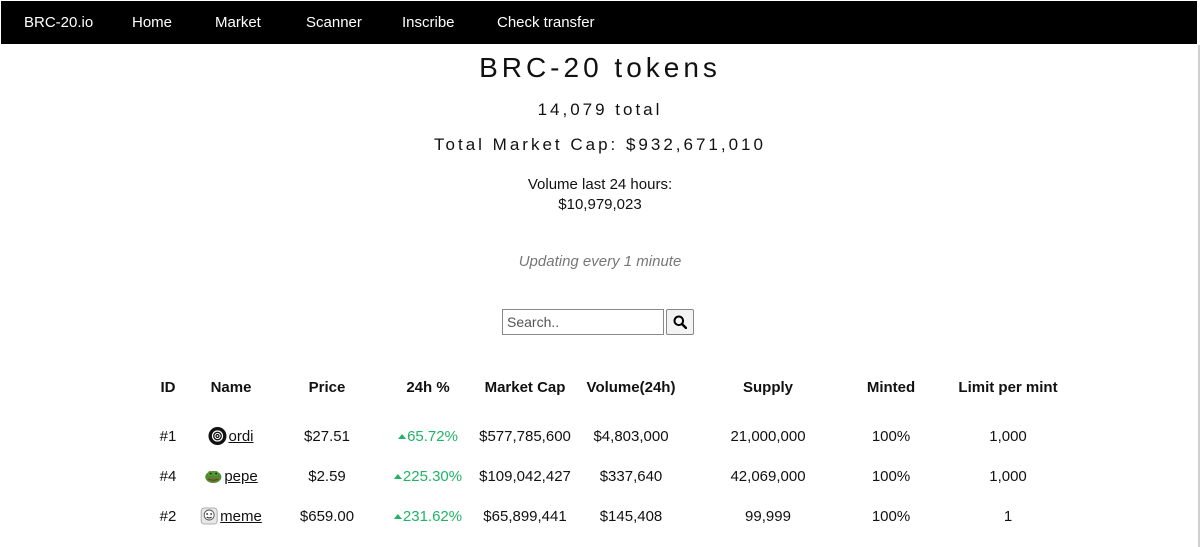 The height and width of the screenshot is (547, 1200). I want to click on row-id: #1, so click(168, 436).